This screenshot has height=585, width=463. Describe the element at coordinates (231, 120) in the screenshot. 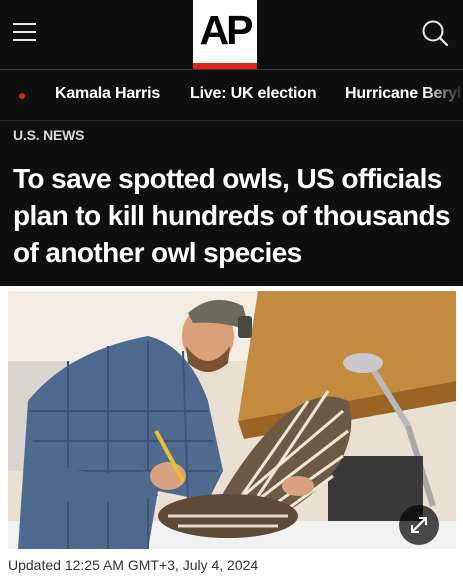

I see `trending-divider` at that location.